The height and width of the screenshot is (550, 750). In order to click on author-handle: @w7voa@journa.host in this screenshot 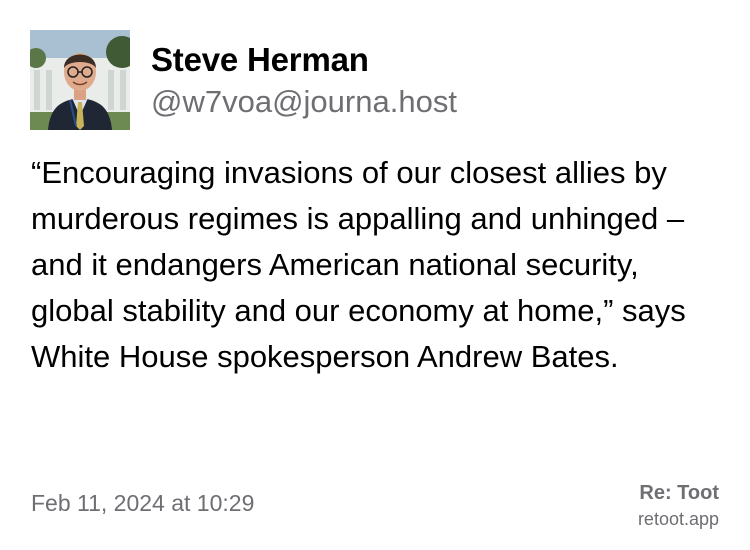, I will do `click(304, 102)`.